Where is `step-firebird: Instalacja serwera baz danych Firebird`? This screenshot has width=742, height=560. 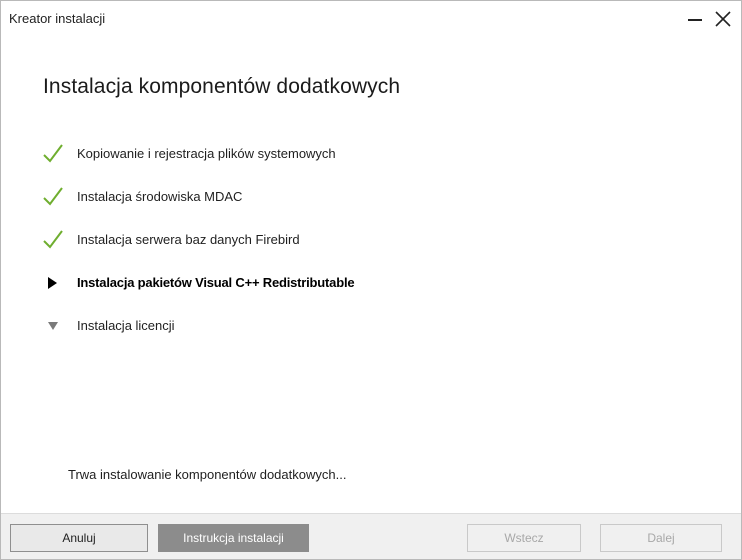
step-firebird: Instalacja serwera baz danych Firebird is located at coordinates (341, 240).